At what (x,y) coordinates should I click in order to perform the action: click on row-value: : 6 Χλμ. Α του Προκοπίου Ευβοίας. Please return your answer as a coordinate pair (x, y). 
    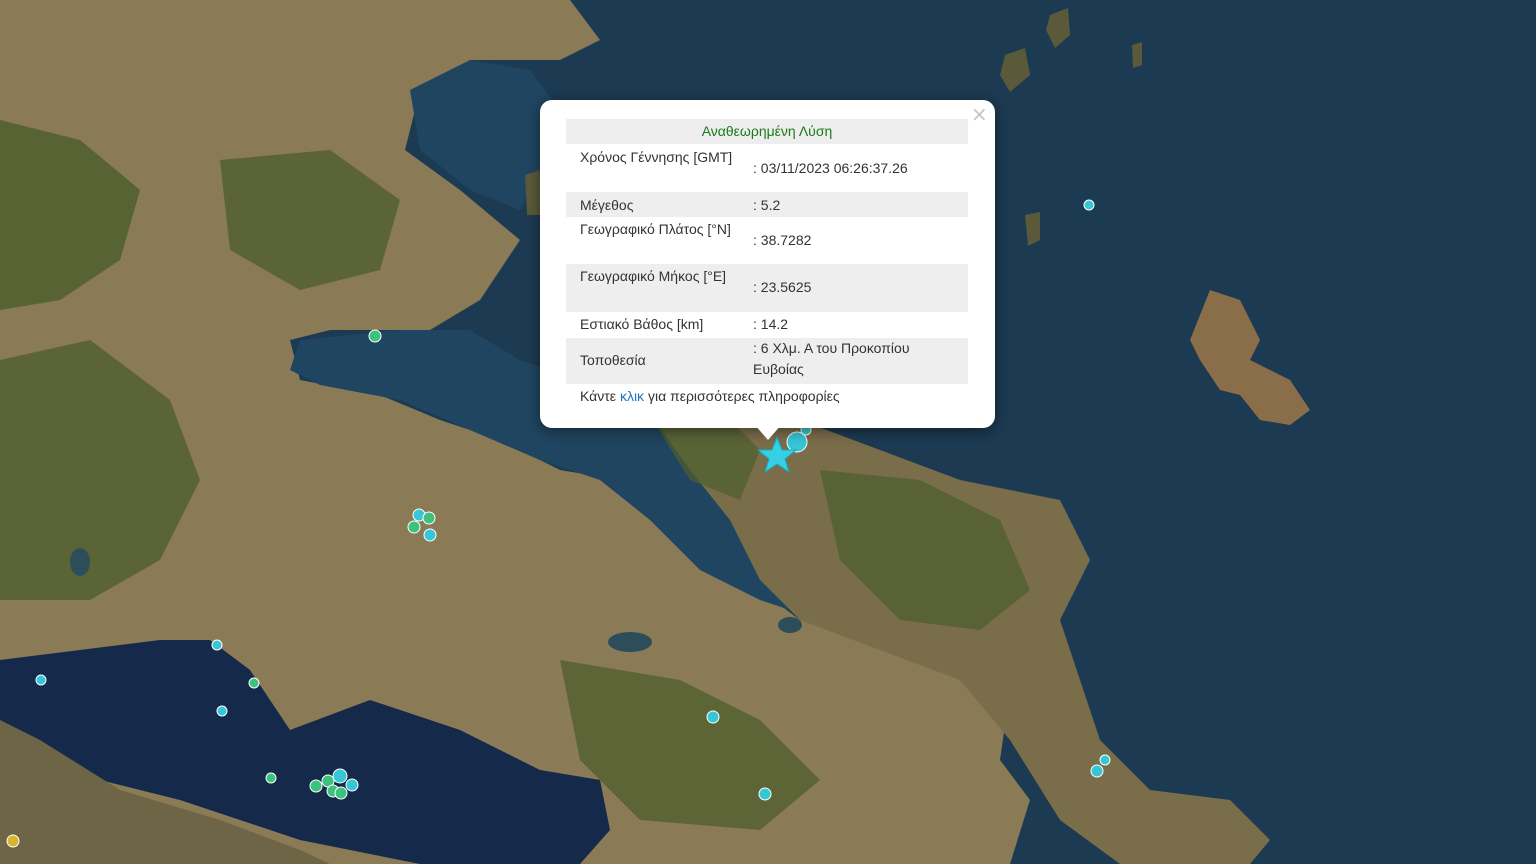
    Looking at the image, I should click on (831, 358).